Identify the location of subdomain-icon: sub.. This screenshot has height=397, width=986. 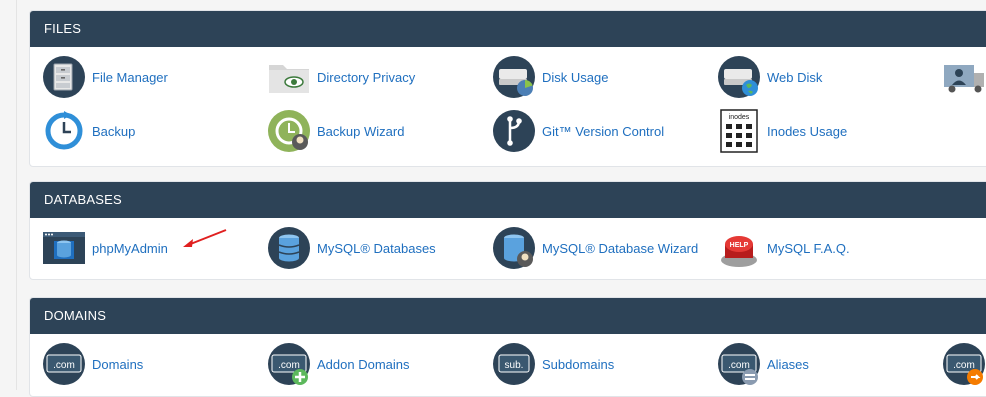
(514, 364).